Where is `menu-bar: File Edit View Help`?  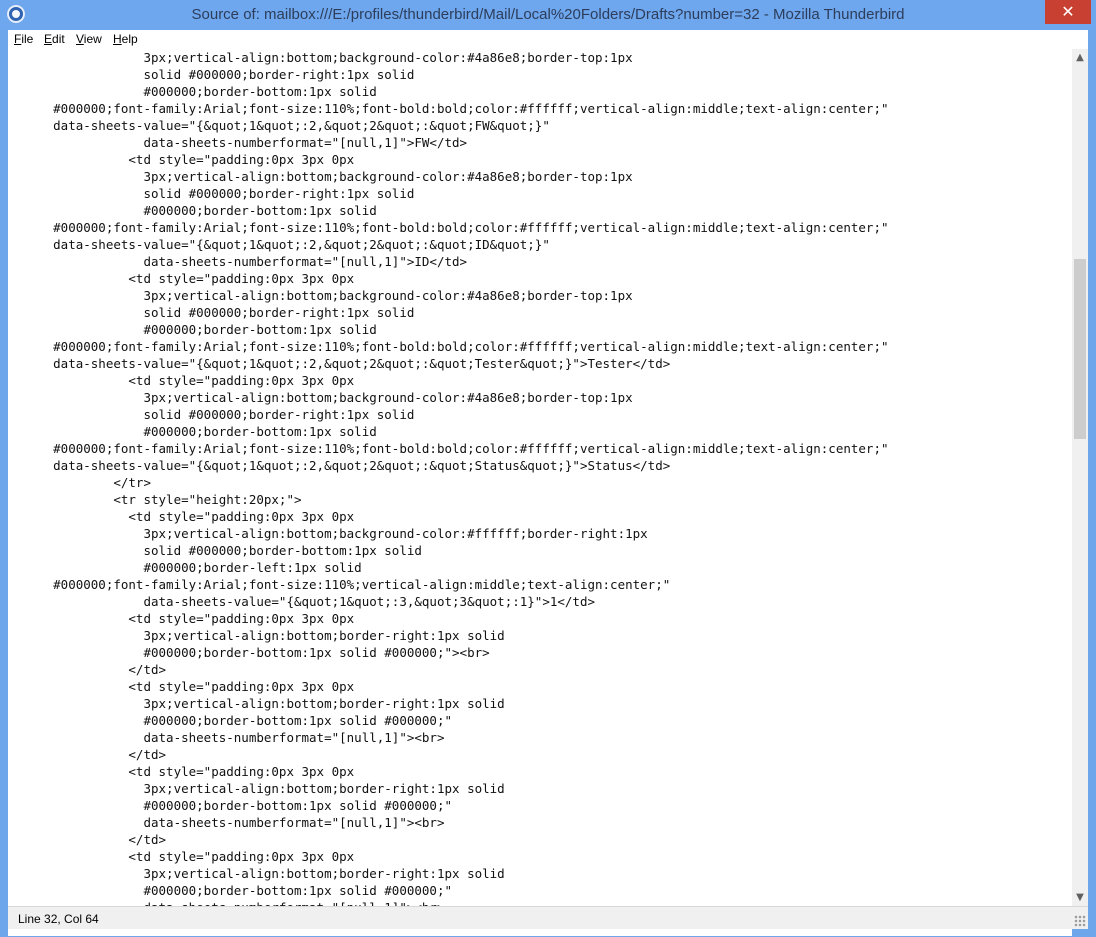 menu-bar: File Edit View Help is located at coordinates (548, 39).